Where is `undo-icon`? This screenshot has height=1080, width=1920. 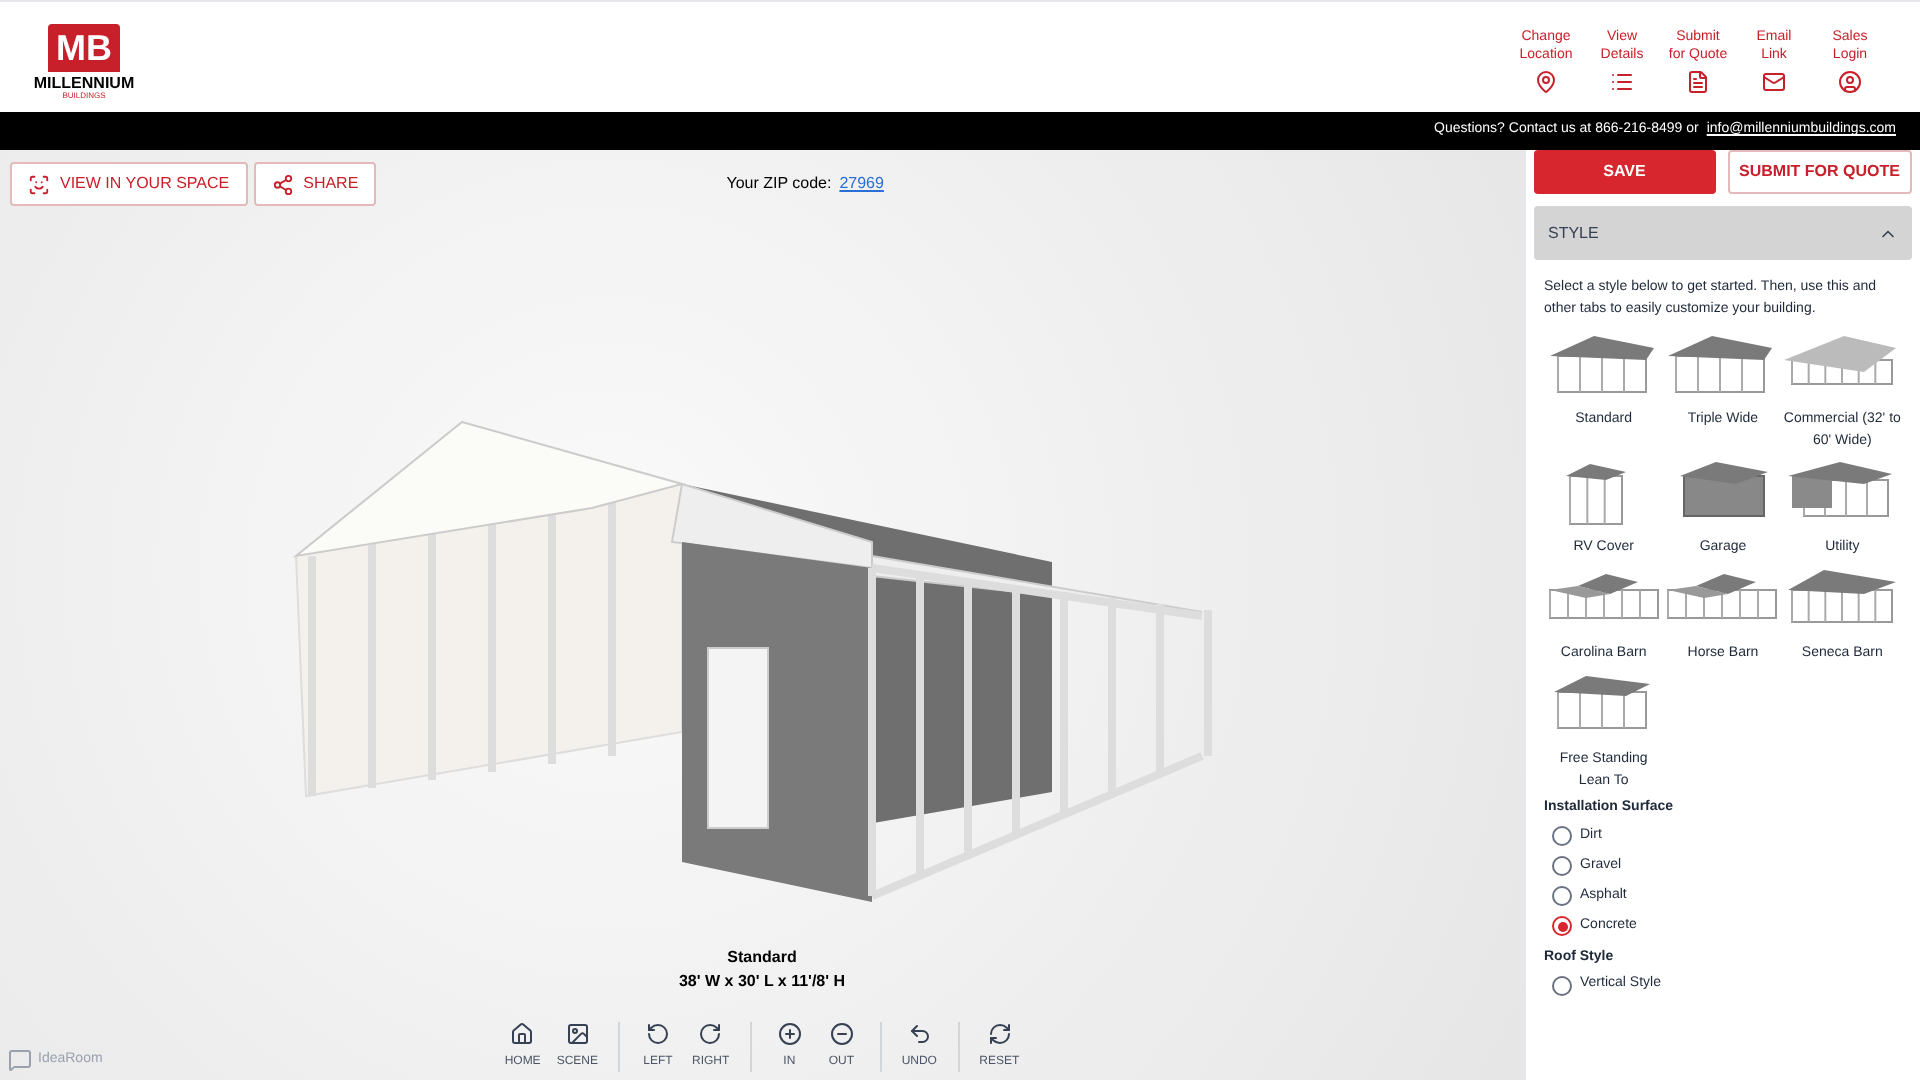 undo-icon is located at coordinates (919, 1034).